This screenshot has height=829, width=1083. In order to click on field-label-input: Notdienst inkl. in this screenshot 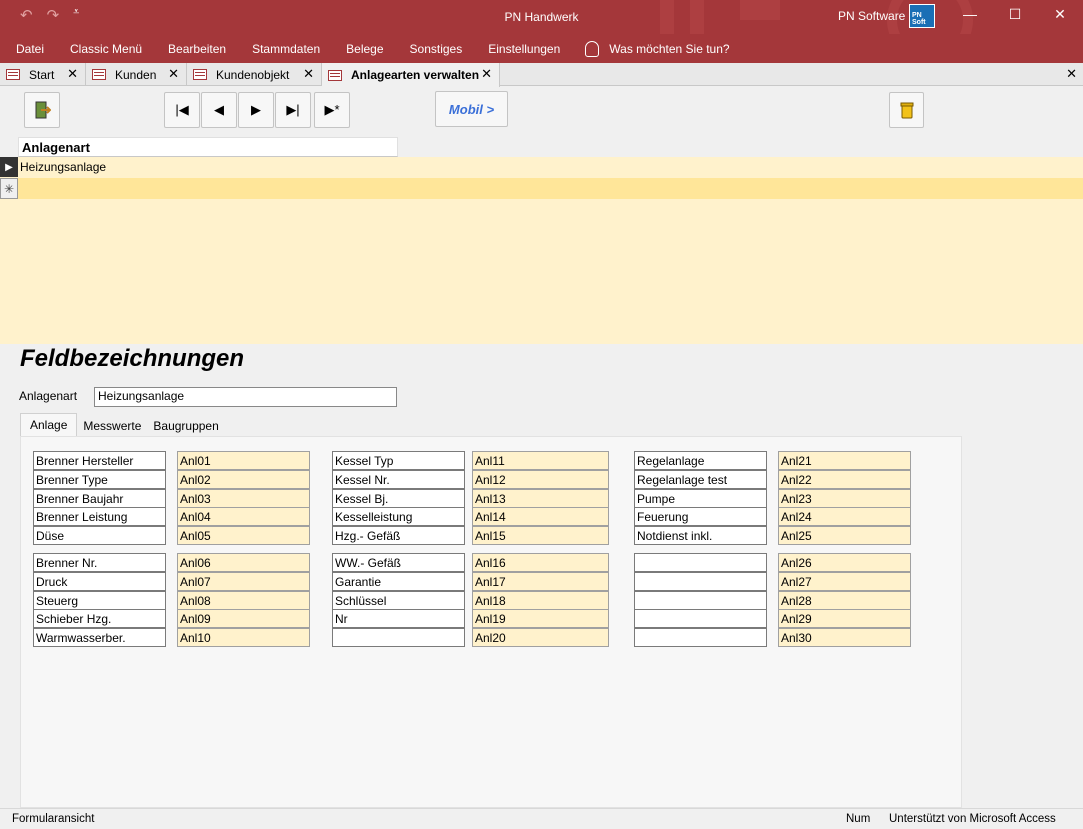, I will do `click(700, 535)`.